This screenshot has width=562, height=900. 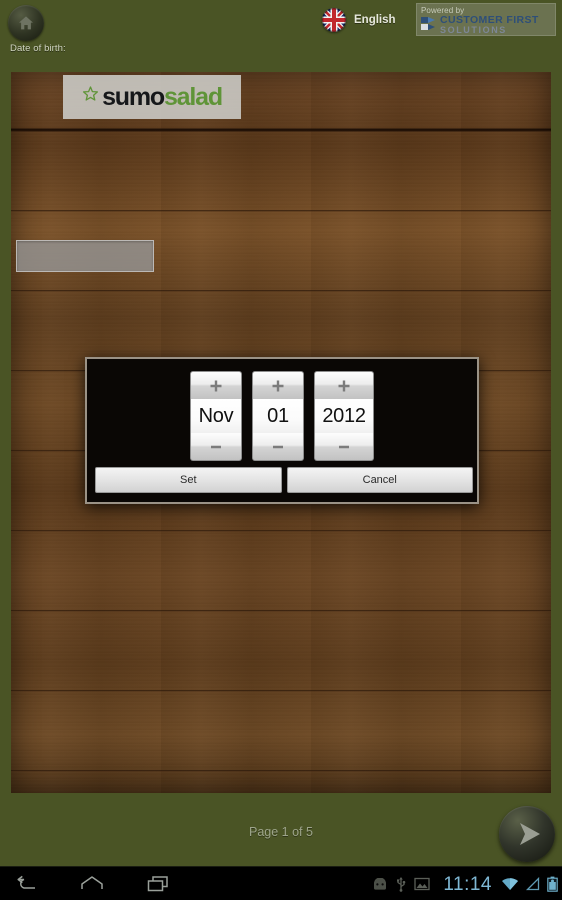 What do you see at coordinates (90, 97) in the screenshot?
I see `star-flower-icon` at bounding box center [90, 97].